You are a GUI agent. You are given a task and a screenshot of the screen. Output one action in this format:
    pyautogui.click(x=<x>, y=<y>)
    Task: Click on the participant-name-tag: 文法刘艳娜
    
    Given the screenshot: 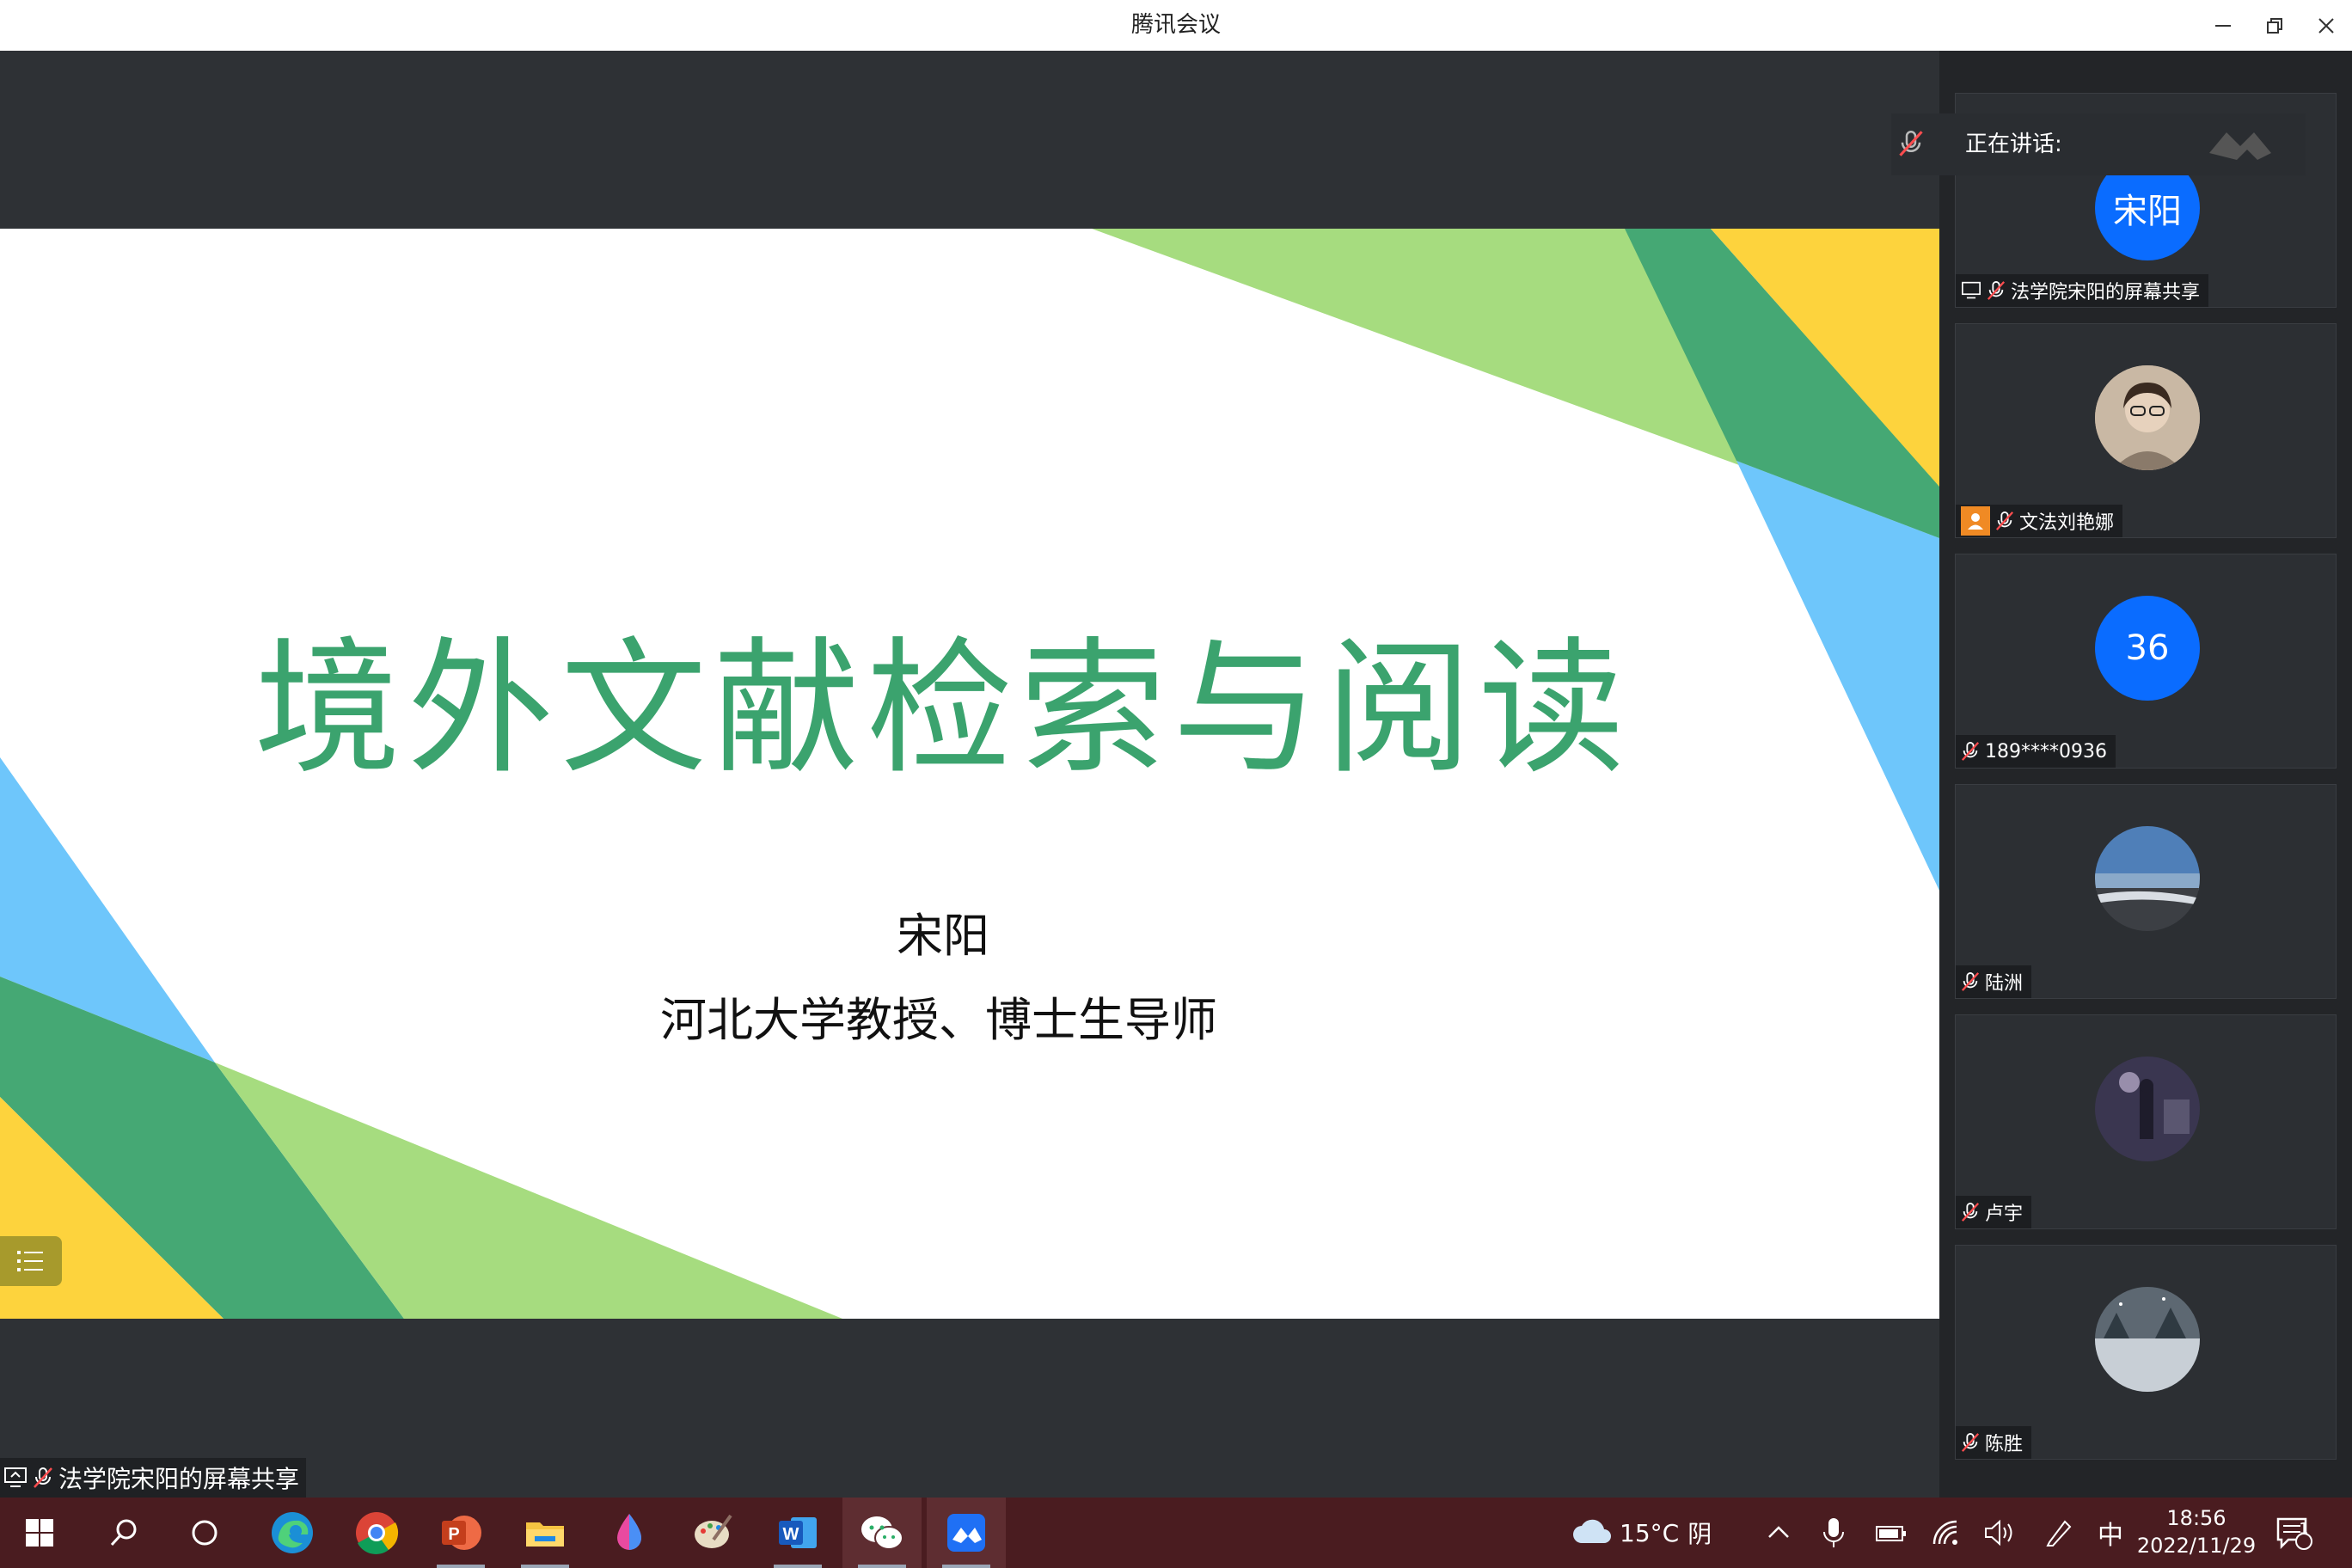 What is the action you would take?
    pyautogui.click(x=2039, y=521)
    